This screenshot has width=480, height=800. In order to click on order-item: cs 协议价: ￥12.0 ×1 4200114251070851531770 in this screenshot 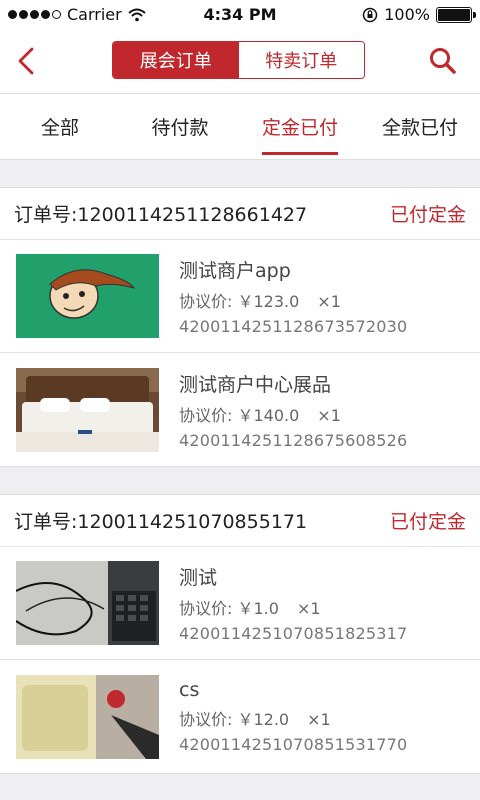, I will do `click(240, 716)`.